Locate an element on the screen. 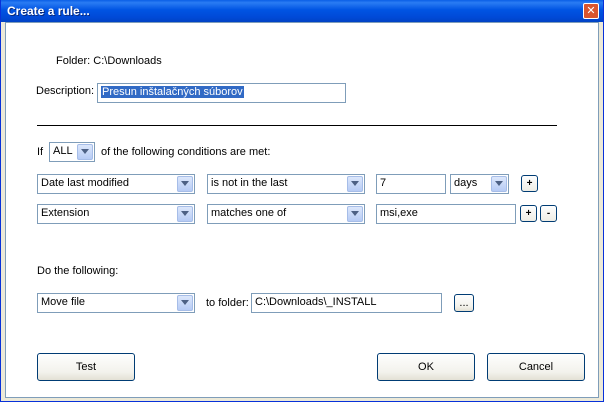 This screenshot has height=402, width=604. ok-button-label: OK is located at coordinates (426, 367).